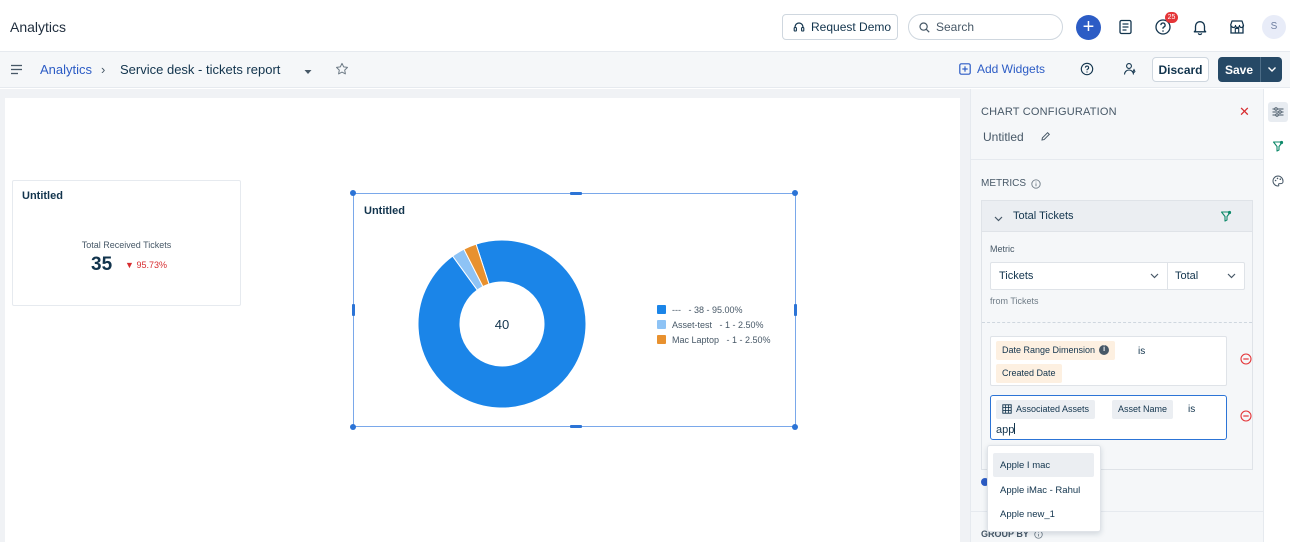 The width and height of the screenshot is (1290, 542). What do you see at coordinates (1126, 27) in the screenshot?
I see `tickets-icon` at bounding box center [1126, 27].